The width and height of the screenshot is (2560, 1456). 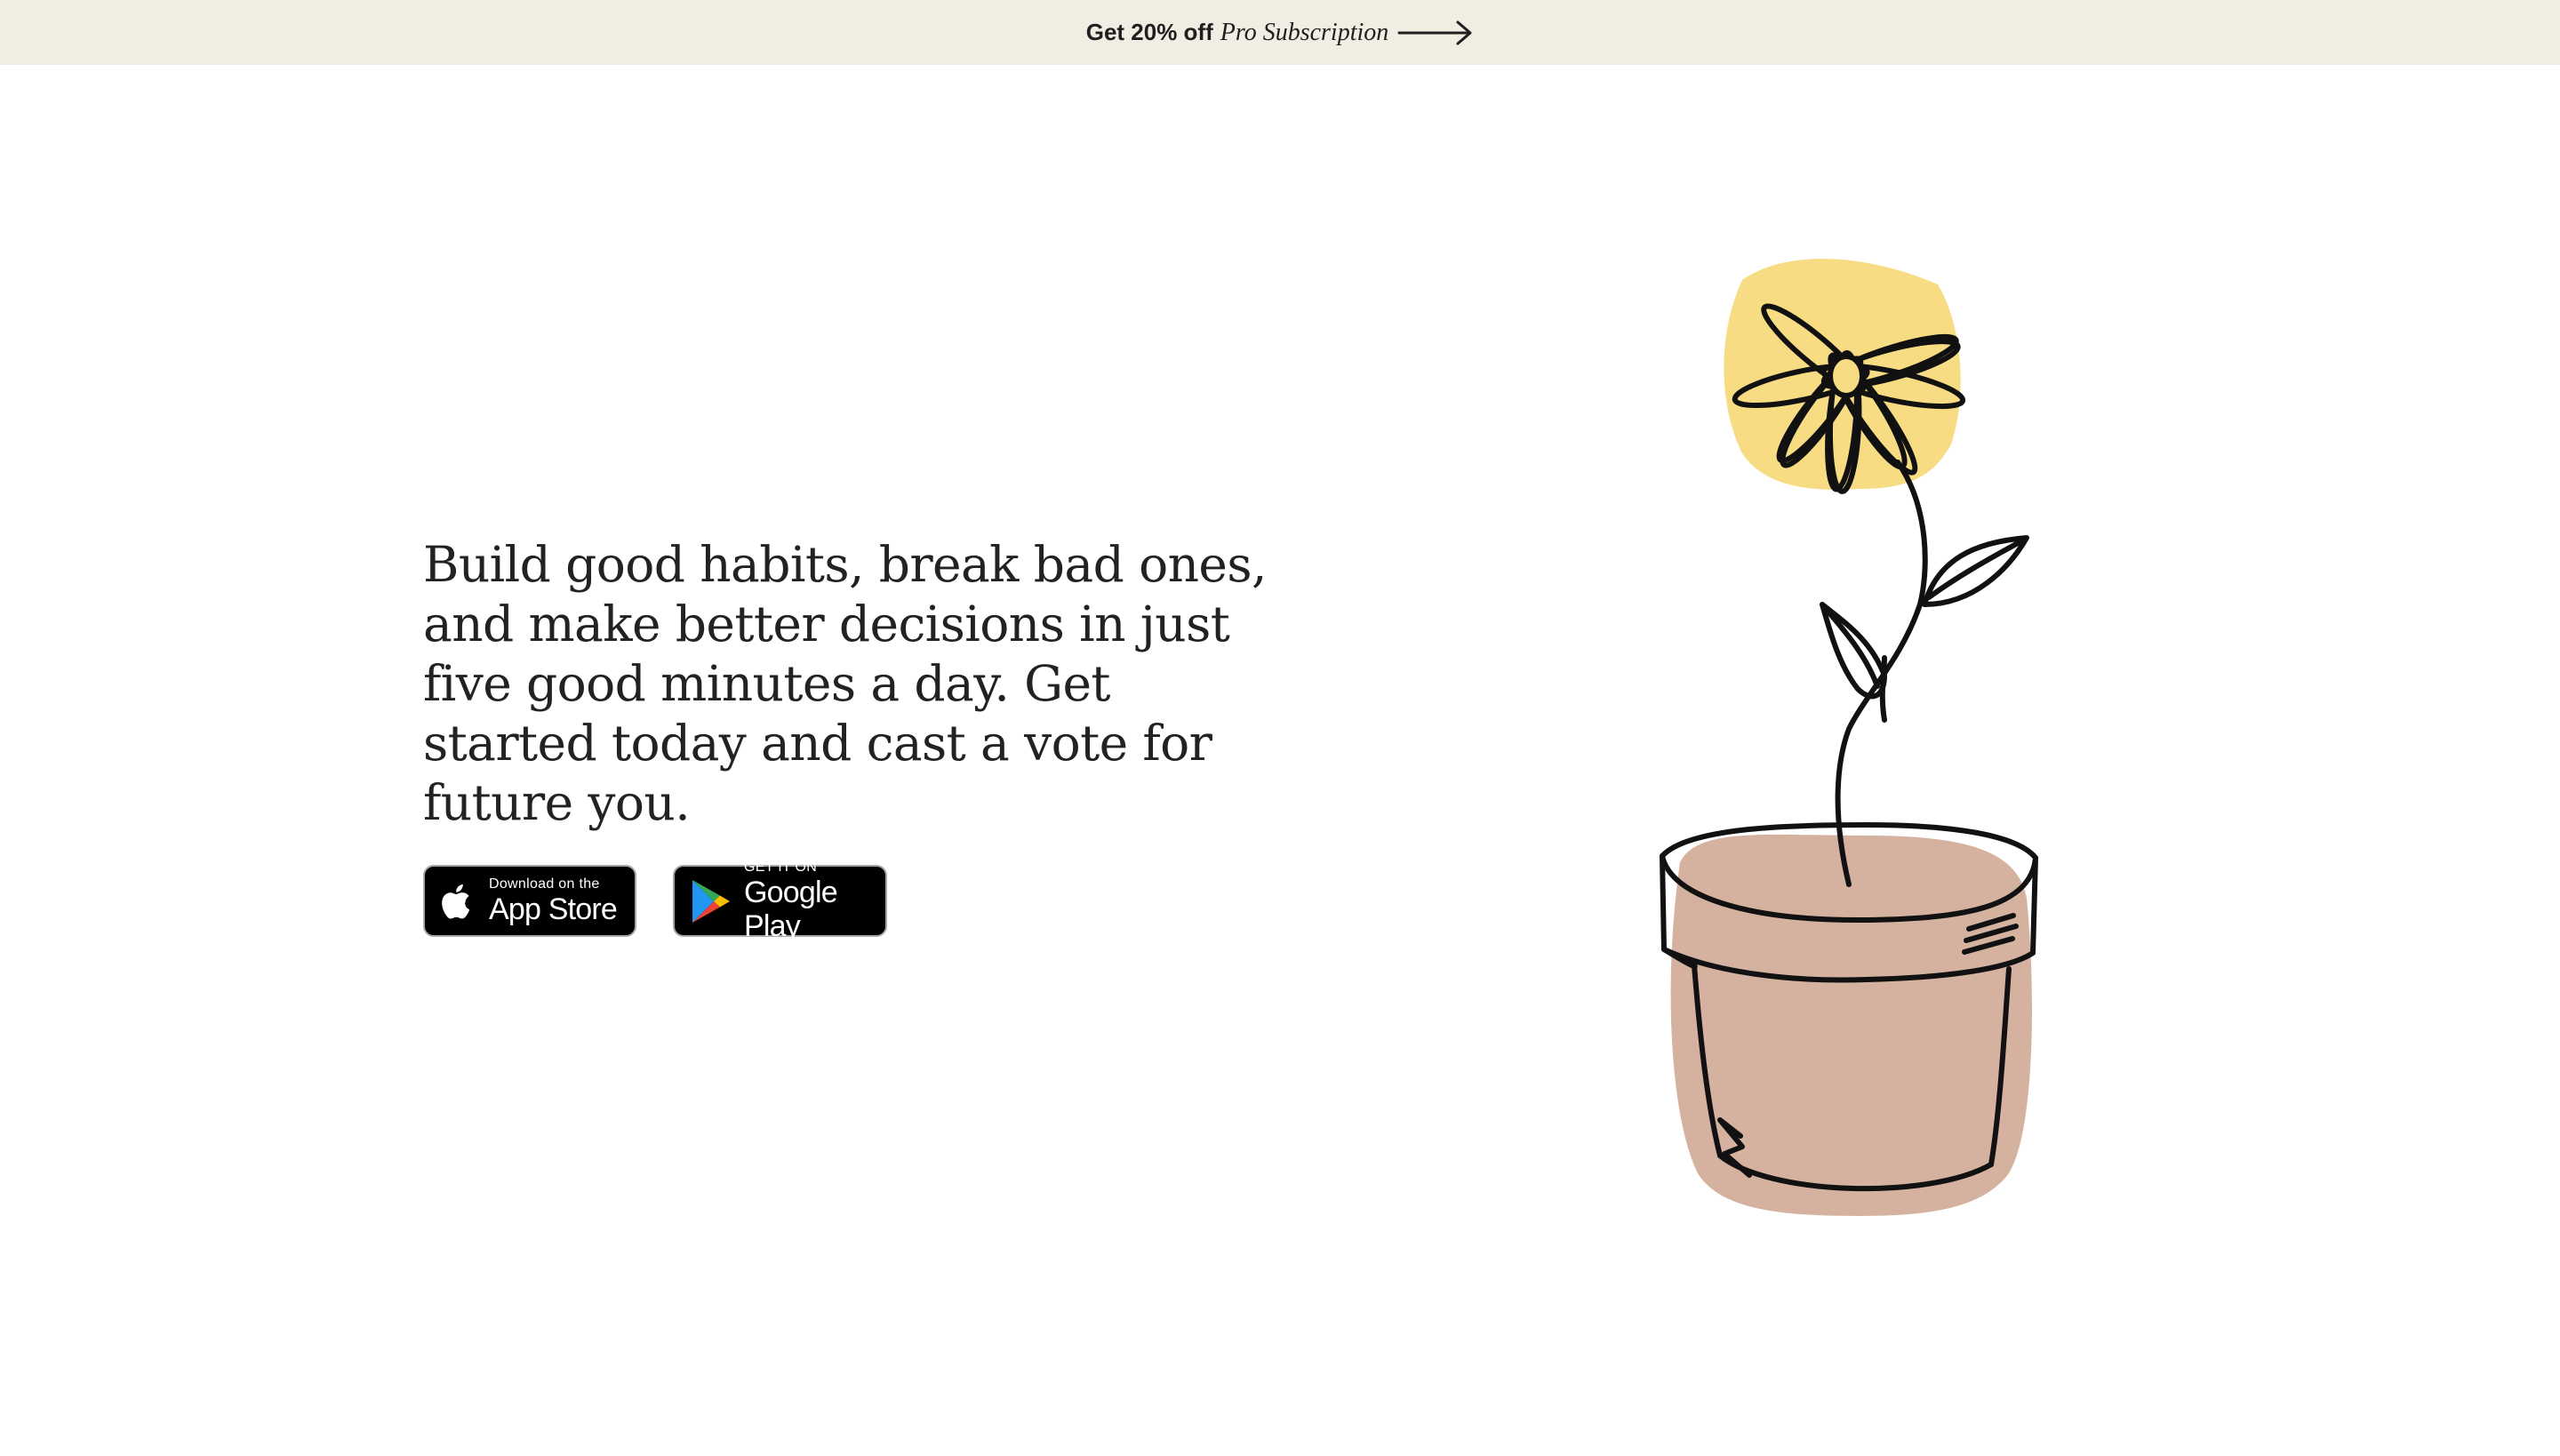 What do you see at coordinates (711, 901) in the screenshot?
I see `google-play-icon` at bounding box center [711, 901].